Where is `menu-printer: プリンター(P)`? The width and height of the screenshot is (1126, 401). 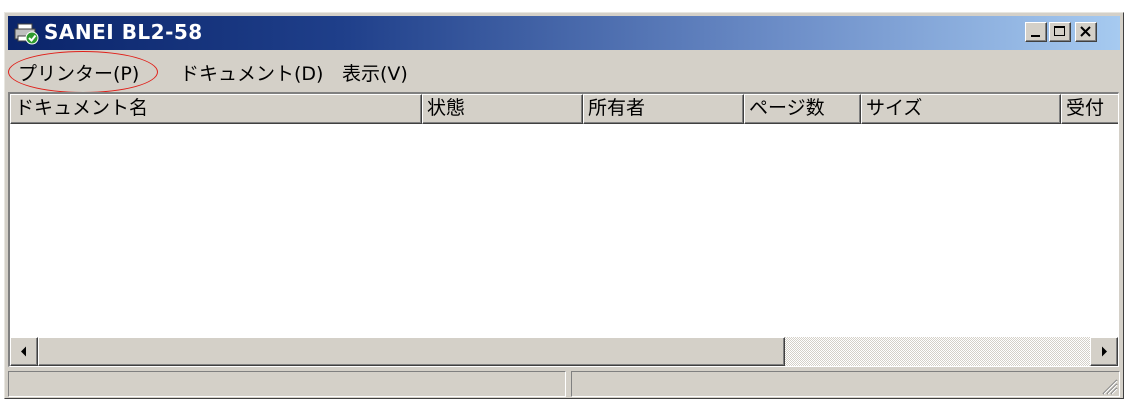
menu-printer: プリンター(P) is located at coordinates (78, 72).